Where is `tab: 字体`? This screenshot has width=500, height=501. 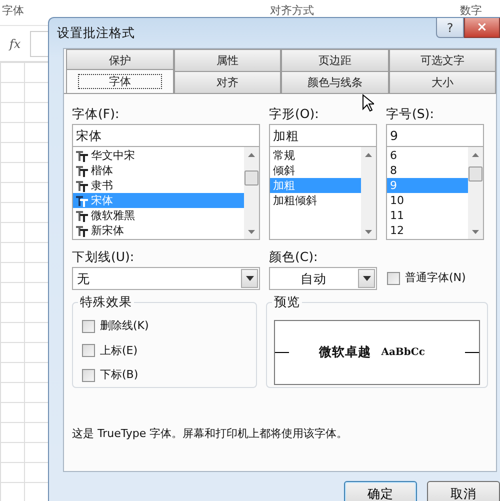
tab: 字体 is located at coordinates (120, 81).